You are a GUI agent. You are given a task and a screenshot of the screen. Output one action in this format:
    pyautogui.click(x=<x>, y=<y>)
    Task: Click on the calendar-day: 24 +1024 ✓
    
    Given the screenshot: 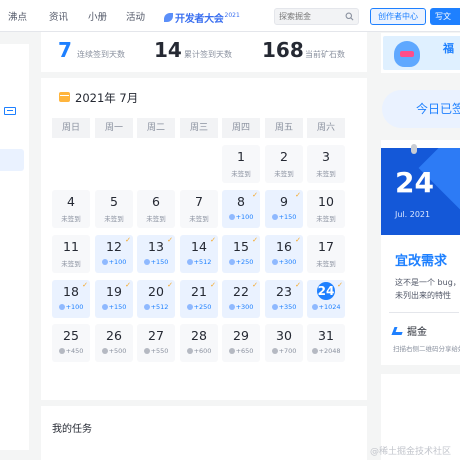 What is the action you would take?
    pyautogui.click(x=326, y=299)
    